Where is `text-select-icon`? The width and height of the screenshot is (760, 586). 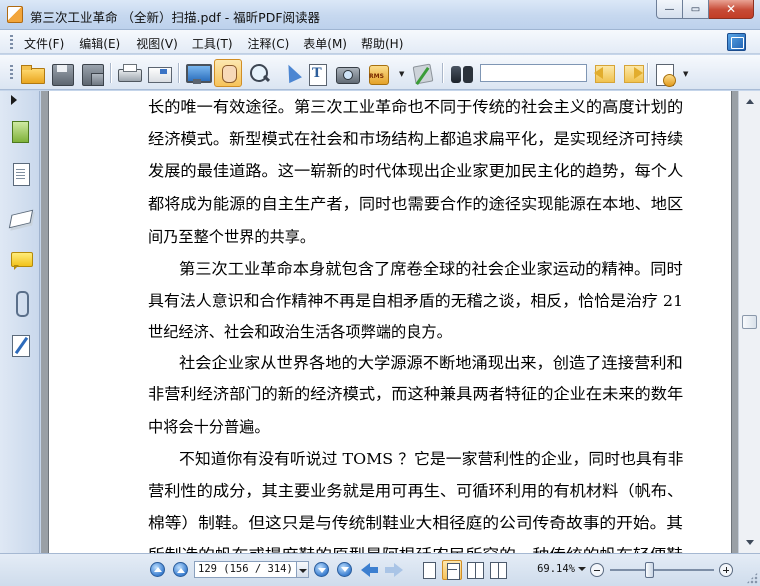 text-select-icon is located at coordinates (317, 73).